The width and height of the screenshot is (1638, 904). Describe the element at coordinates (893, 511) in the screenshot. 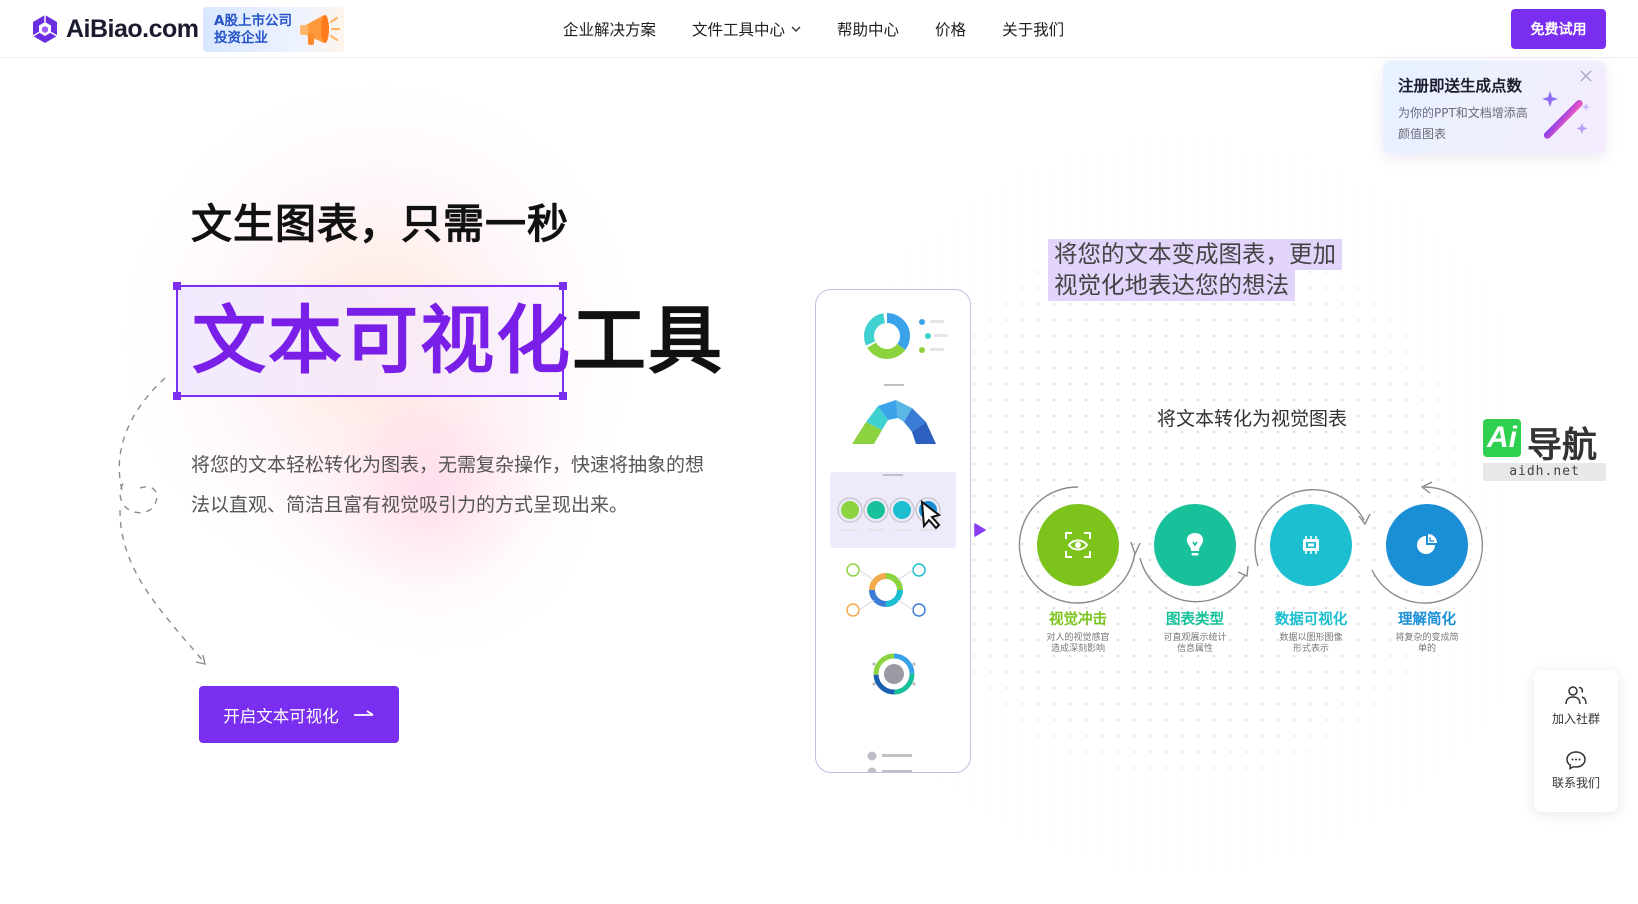

I see `circle-steps-thumbnail` at that location.